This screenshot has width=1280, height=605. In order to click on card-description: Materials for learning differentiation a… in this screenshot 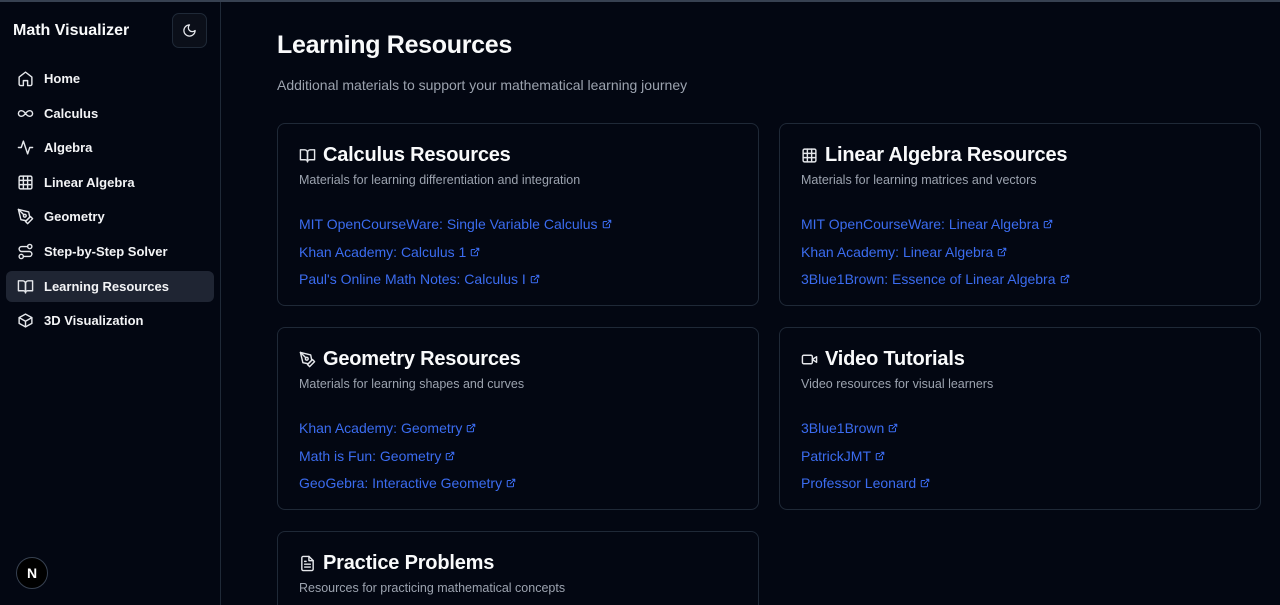, I will do `click(440, 180)`.